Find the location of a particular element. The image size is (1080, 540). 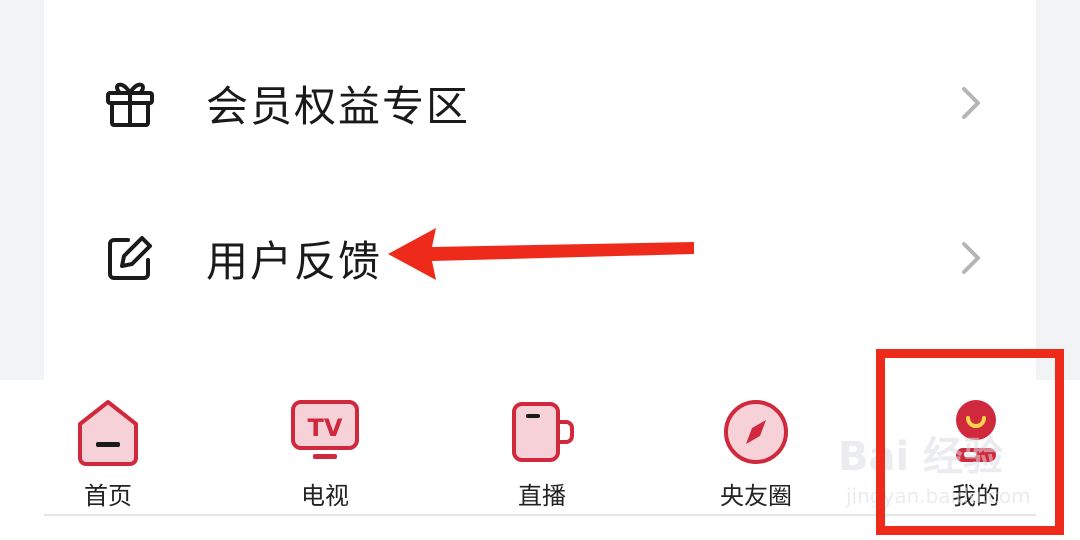

tab-tv: TV 电视 is located at coordinates (325, 456).